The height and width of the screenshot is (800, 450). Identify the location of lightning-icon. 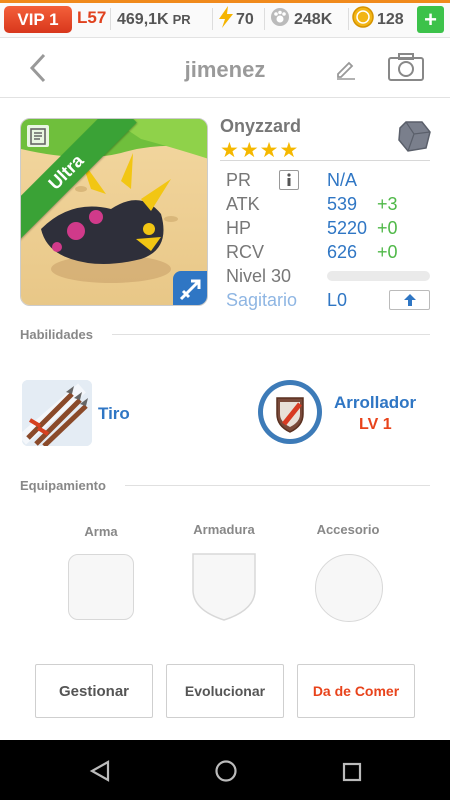
(226, 19).